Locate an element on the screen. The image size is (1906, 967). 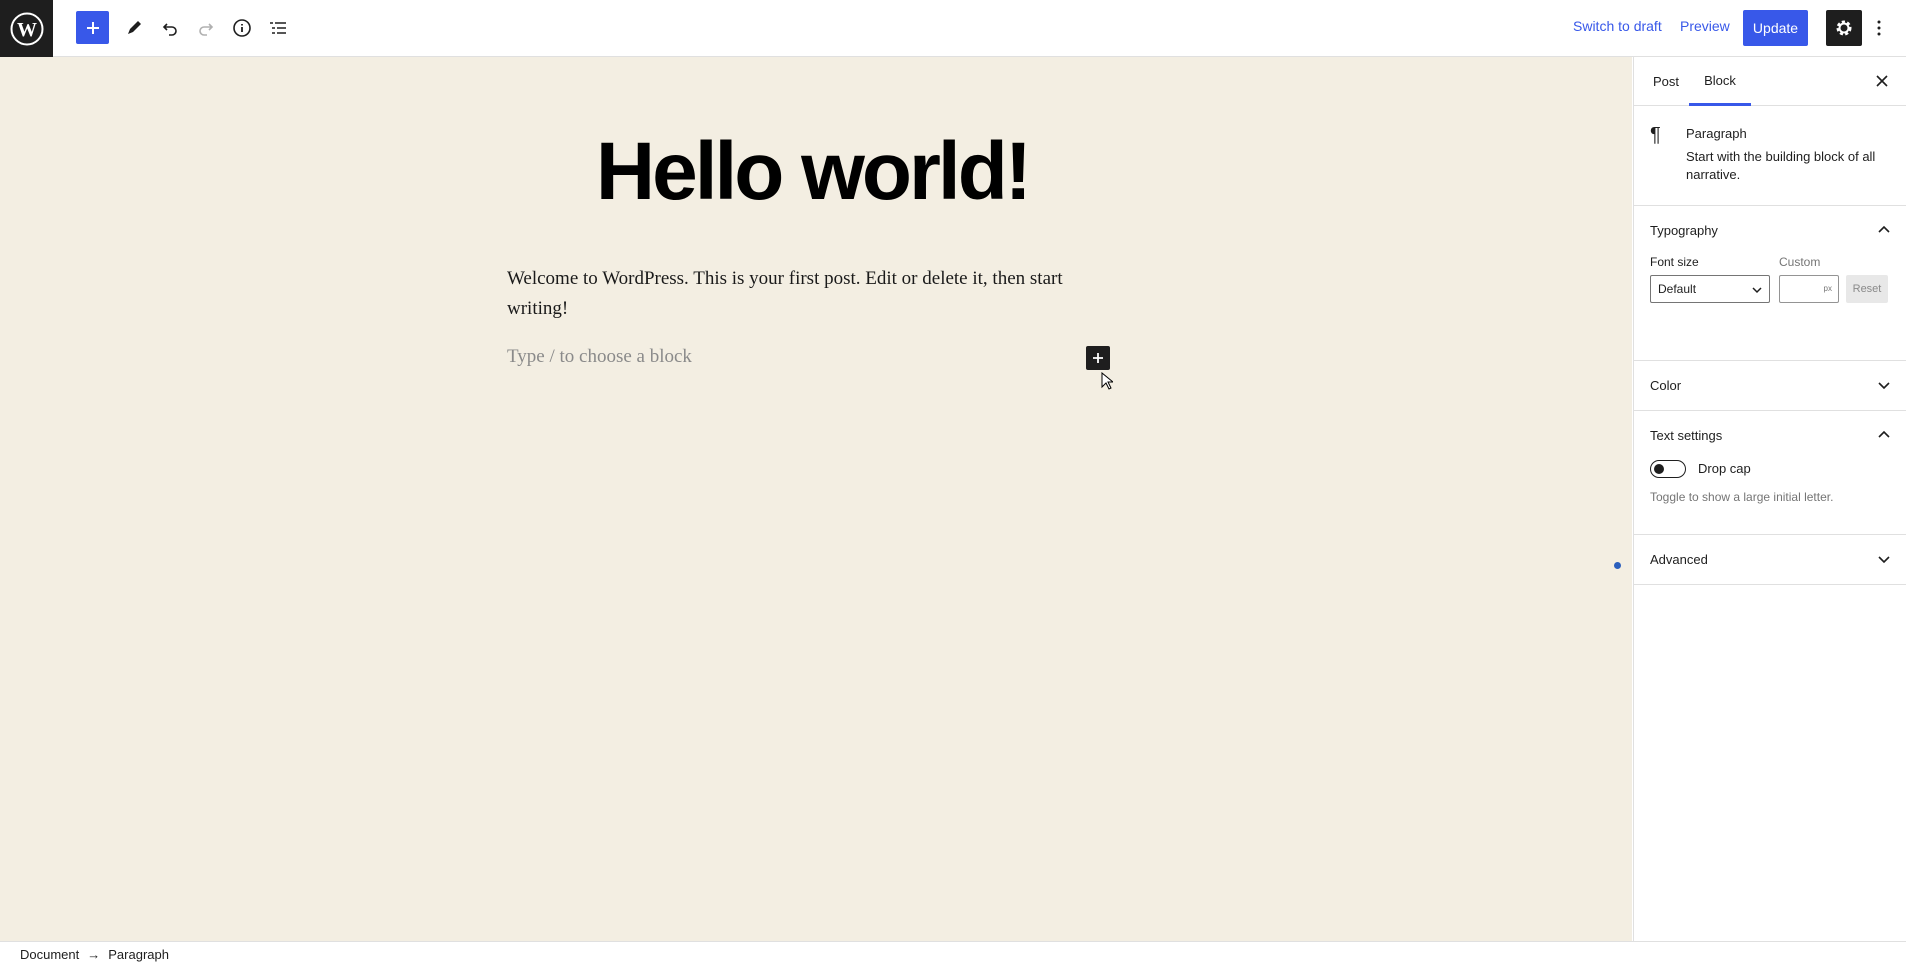
custom-size-label: Custom is located at coordinates (1800, 262).